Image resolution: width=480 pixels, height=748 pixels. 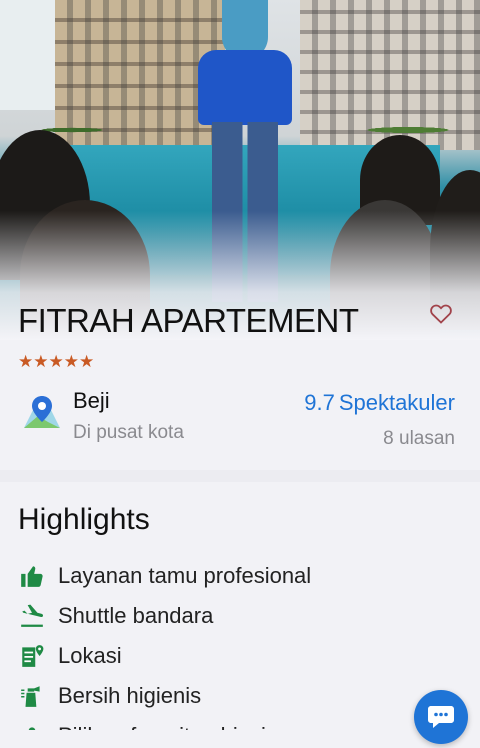 I want to click on plane-landing-icon, so click(x=32, y=616).